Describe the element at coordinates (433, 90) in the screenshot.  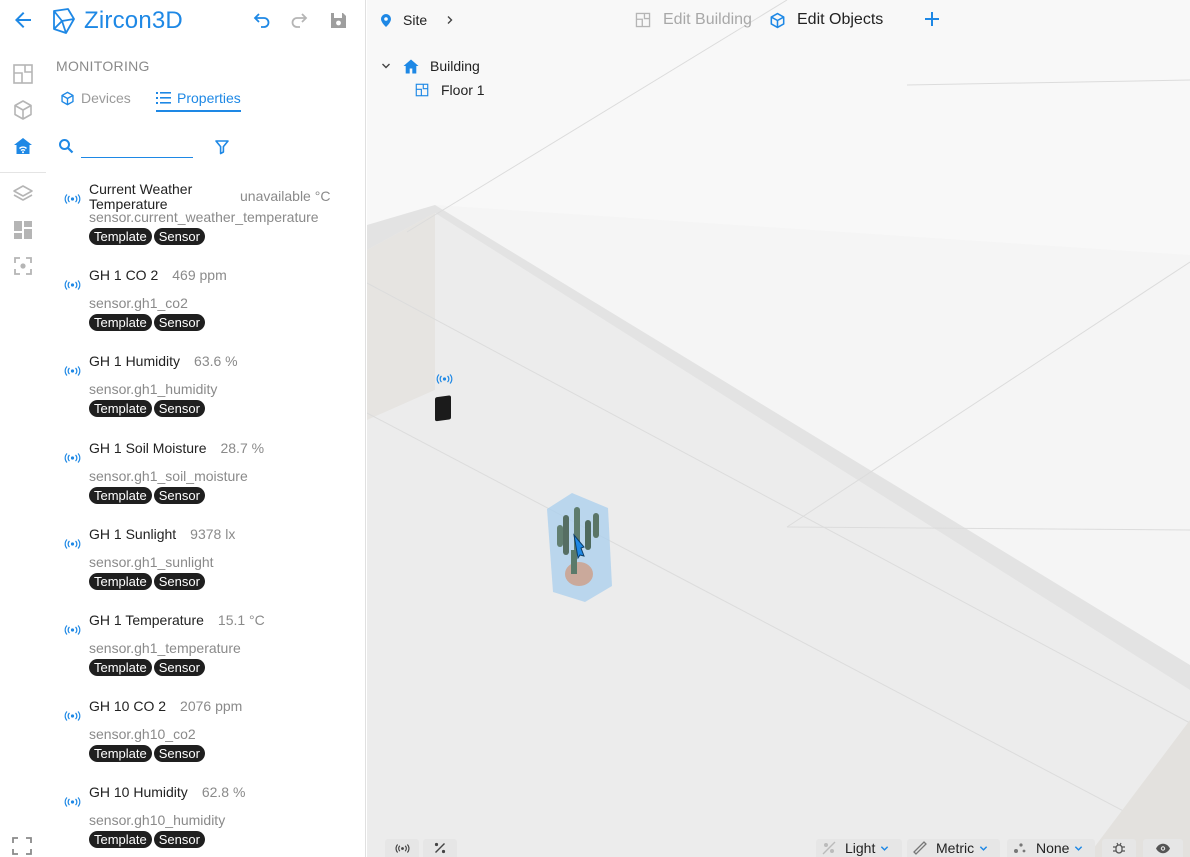
I see `tree-item-floor: Floor 1` at that location.